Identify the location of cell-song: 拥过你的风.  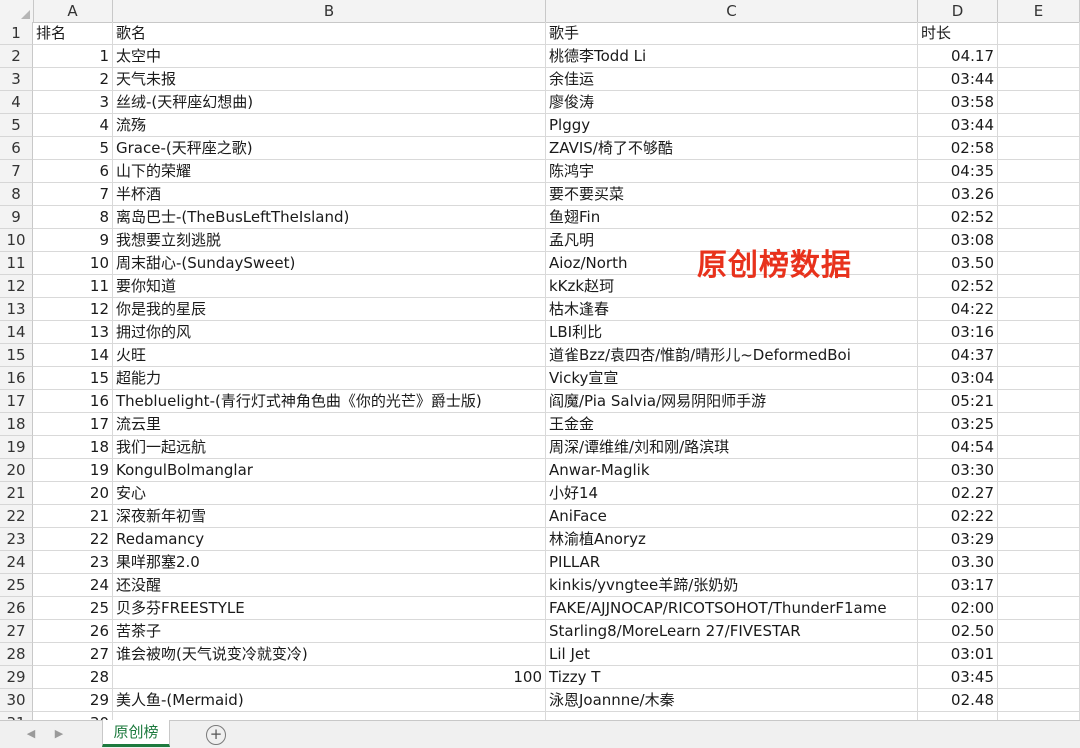
(329, 332).